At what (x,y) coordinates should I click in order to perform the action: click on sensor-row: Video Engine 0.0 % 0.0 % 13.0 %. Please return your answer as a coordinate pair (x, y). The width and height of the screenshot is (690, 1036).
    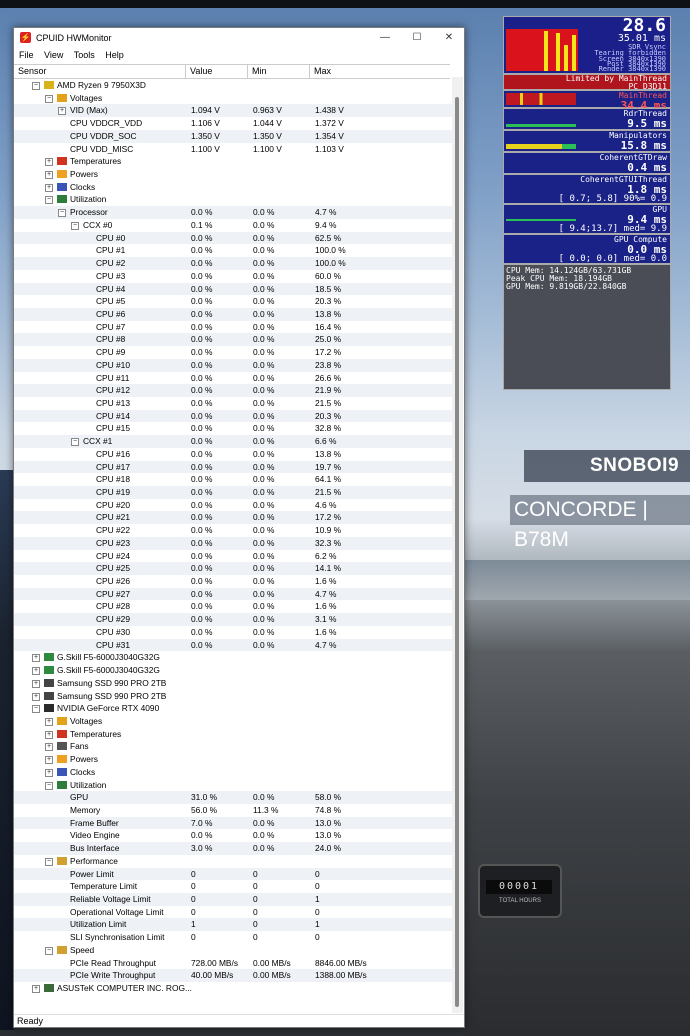
    Looking at the image, I should click on (233, 835).